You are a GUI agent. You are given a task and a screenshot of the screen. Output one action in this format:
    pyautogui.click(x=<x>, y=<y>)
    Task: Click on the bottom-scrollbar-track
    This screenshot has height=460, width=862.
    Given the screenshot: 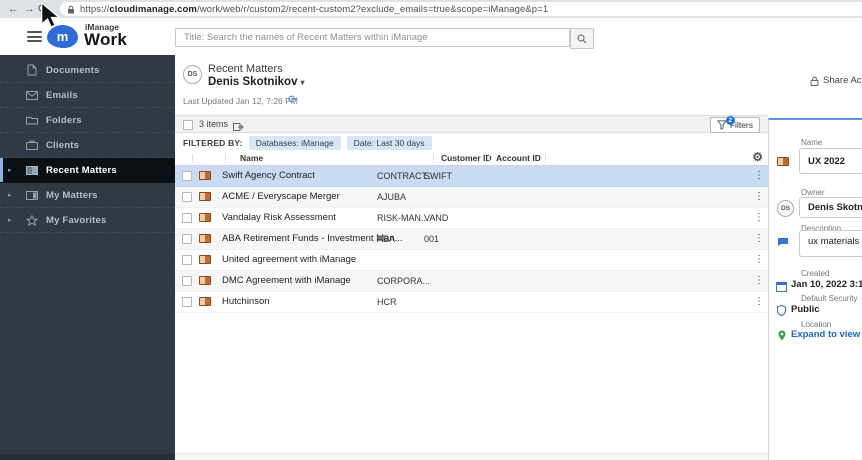 What is the action you would take?
    pyautogui.click(x=471, y=456)
    